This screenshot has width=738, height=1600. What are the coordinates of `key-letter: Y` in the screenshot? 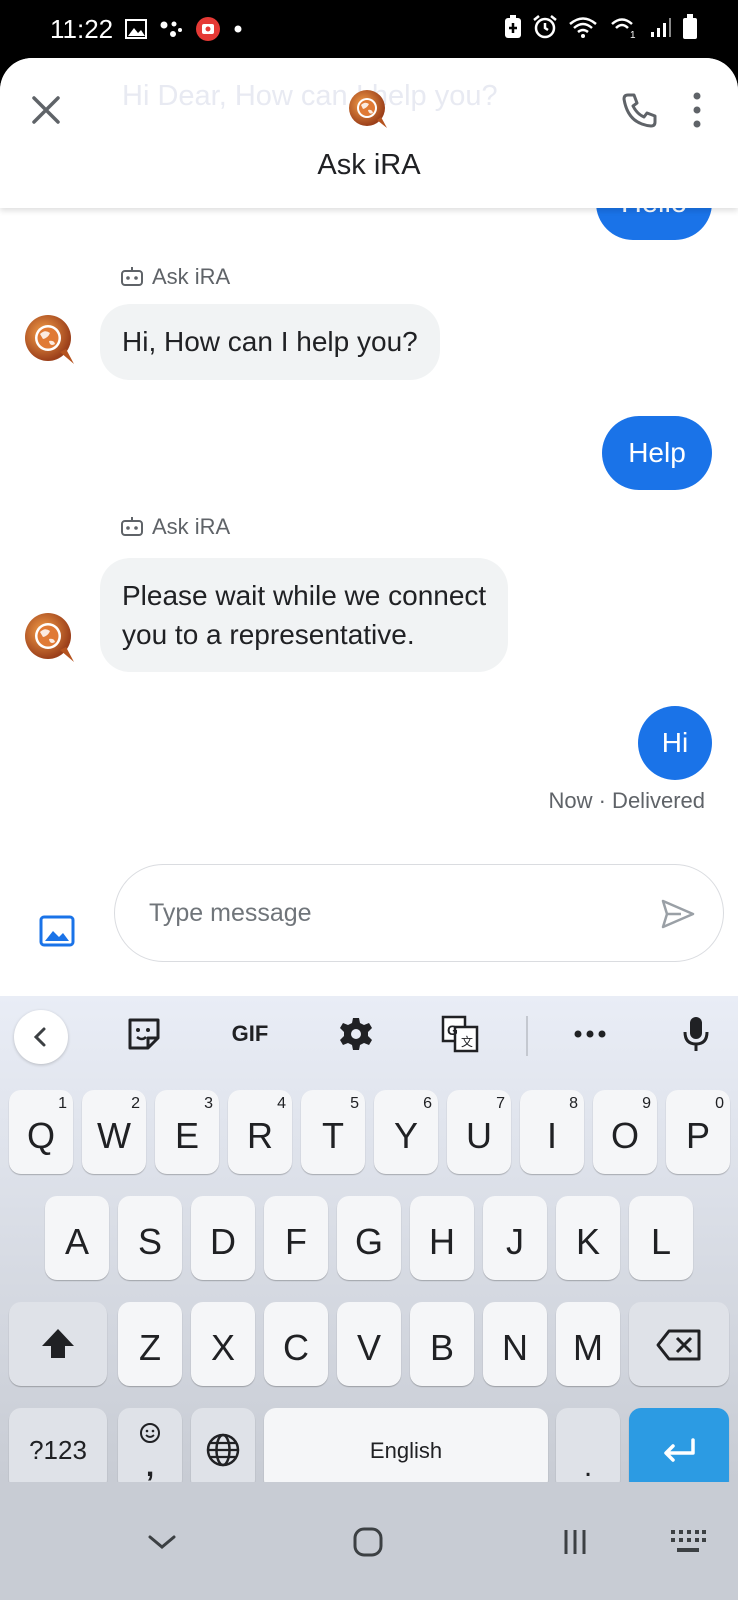 It's located at (405, 1135).